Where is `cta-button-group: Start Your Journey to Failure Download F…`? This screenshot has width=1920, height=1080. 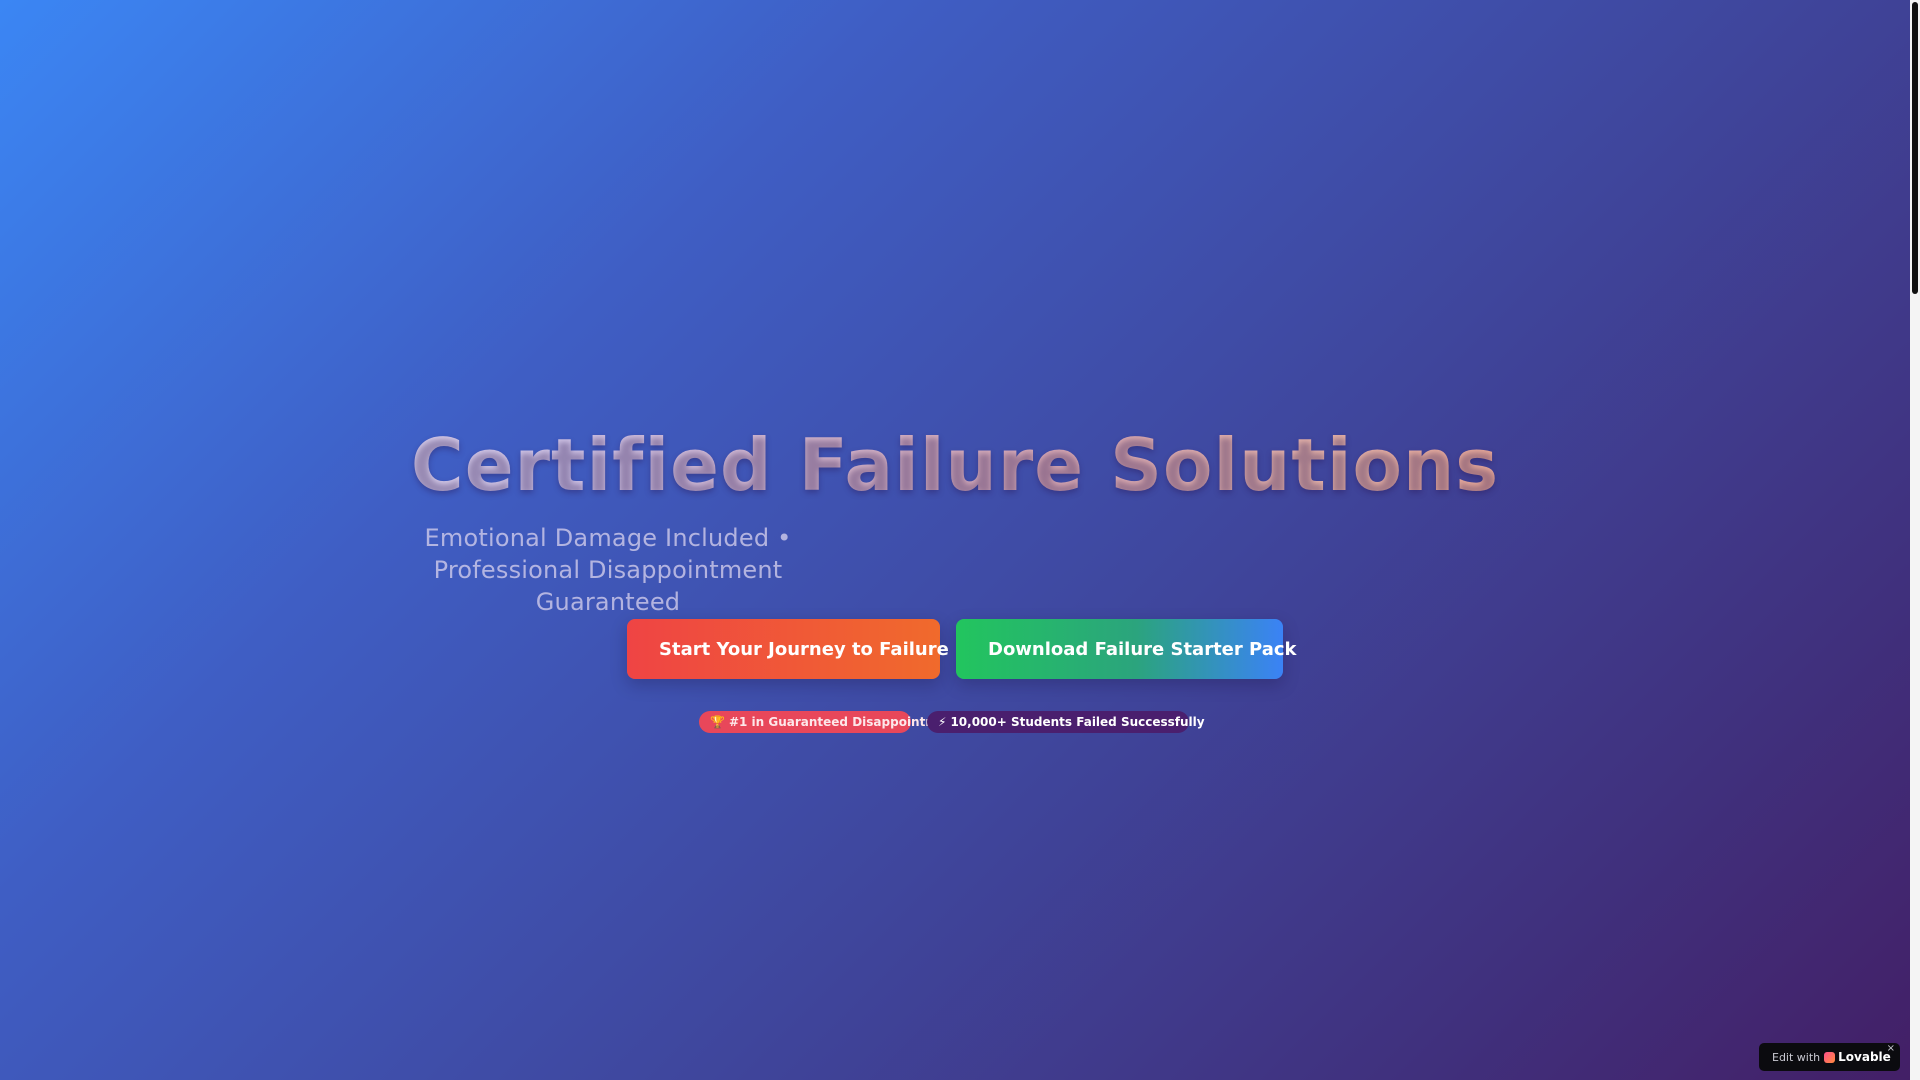 cta-button-group: Start Your Journey to Failure Download F… is located at coordinates (962, 649).